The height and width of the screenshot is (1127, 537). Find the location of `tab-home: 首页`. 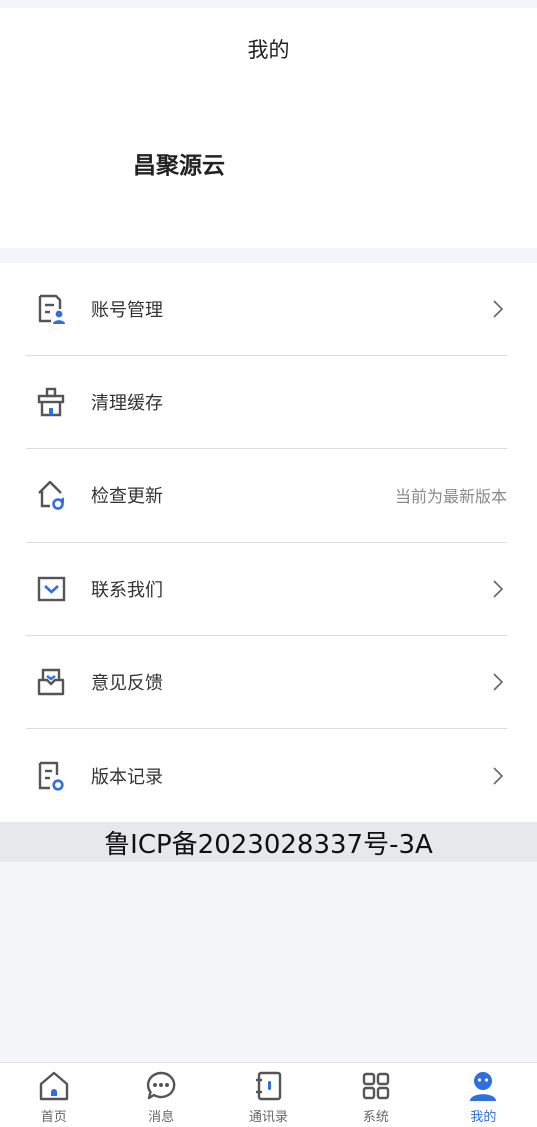

tab-home: 首页 is located at coordinates (53, 1095).